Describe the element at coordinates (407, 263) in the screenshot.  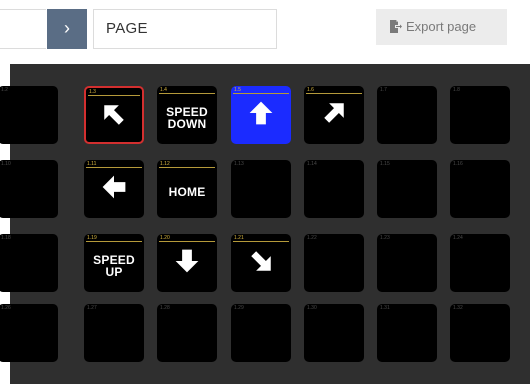
I see `grid-button-1-23: 1.23` at that location.